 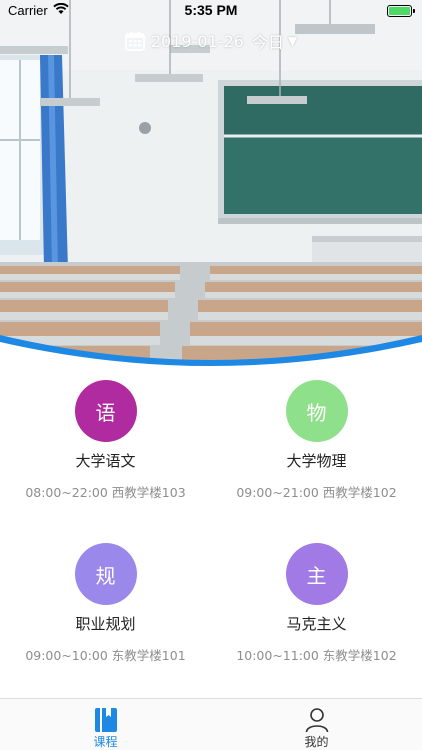 I want to click on course-badge: 规, so click(x=105, y=574).